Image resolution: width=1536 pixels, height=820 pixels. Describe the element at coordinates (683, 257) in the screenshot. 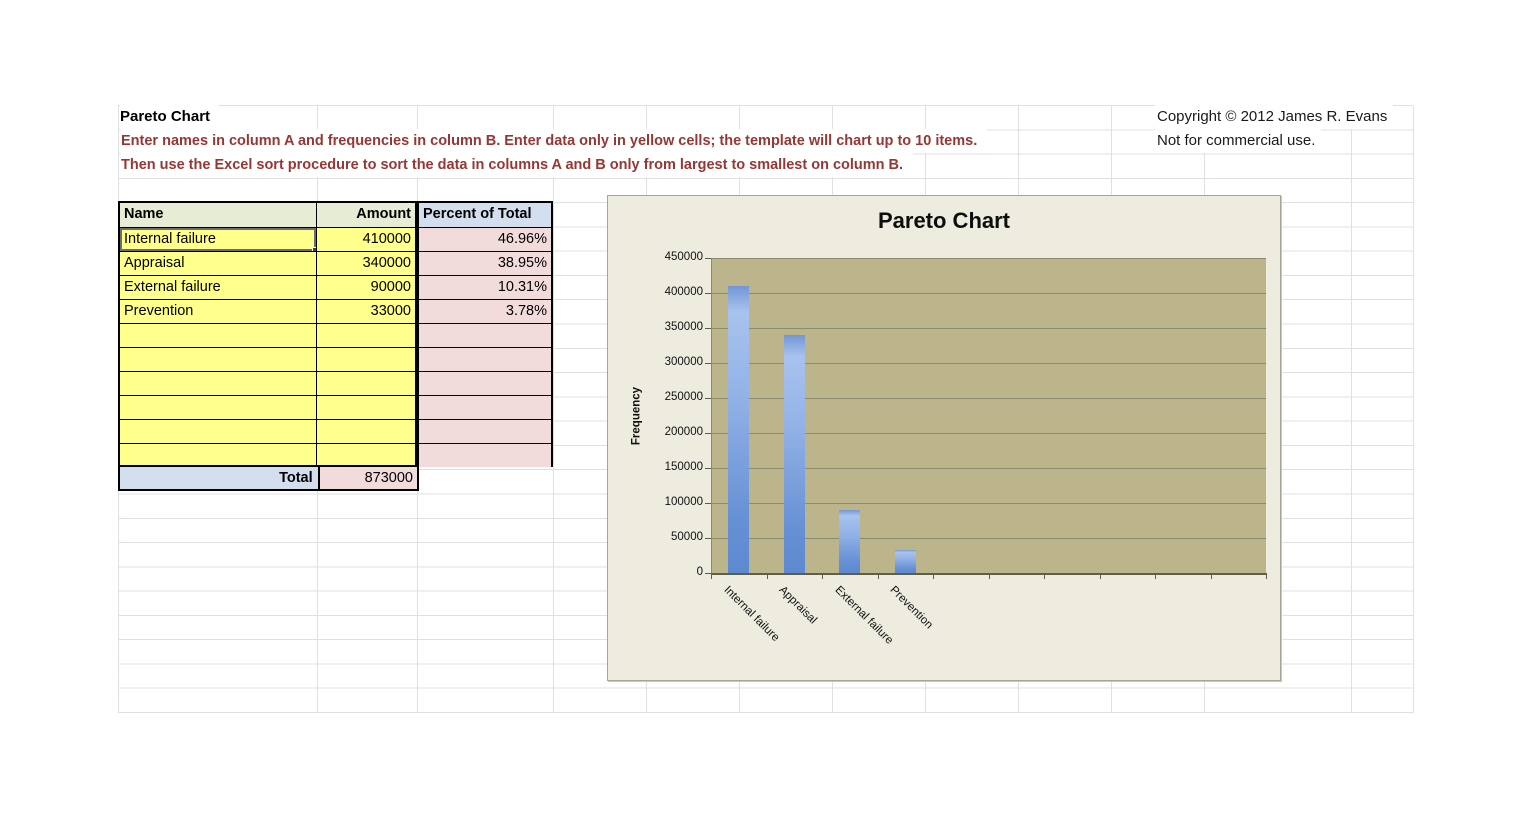

I see `y-axis-tick-label: 450000` at that location.